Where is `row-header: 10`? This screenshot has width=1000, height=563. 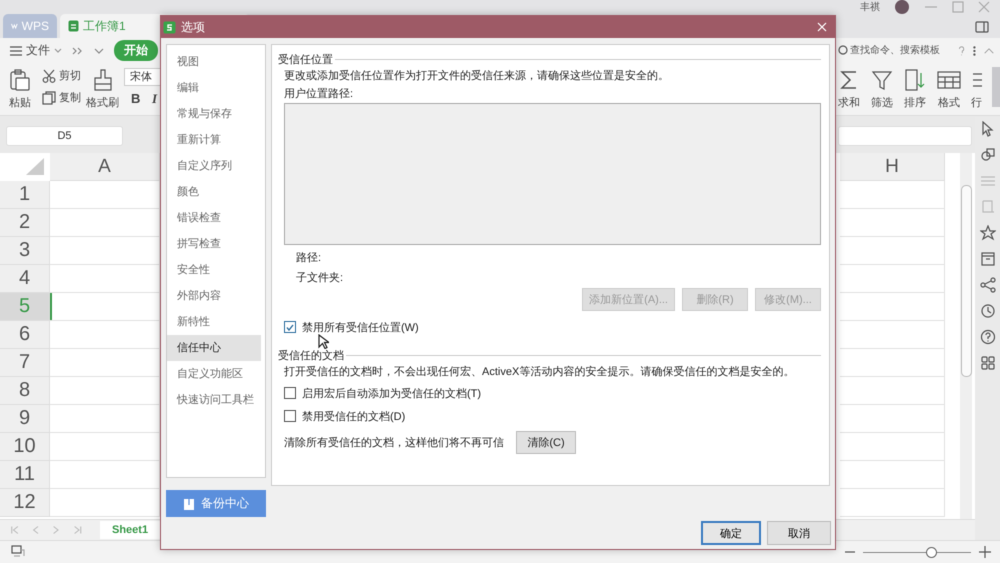
row-header: 10 is located at coordinates (25, 447).